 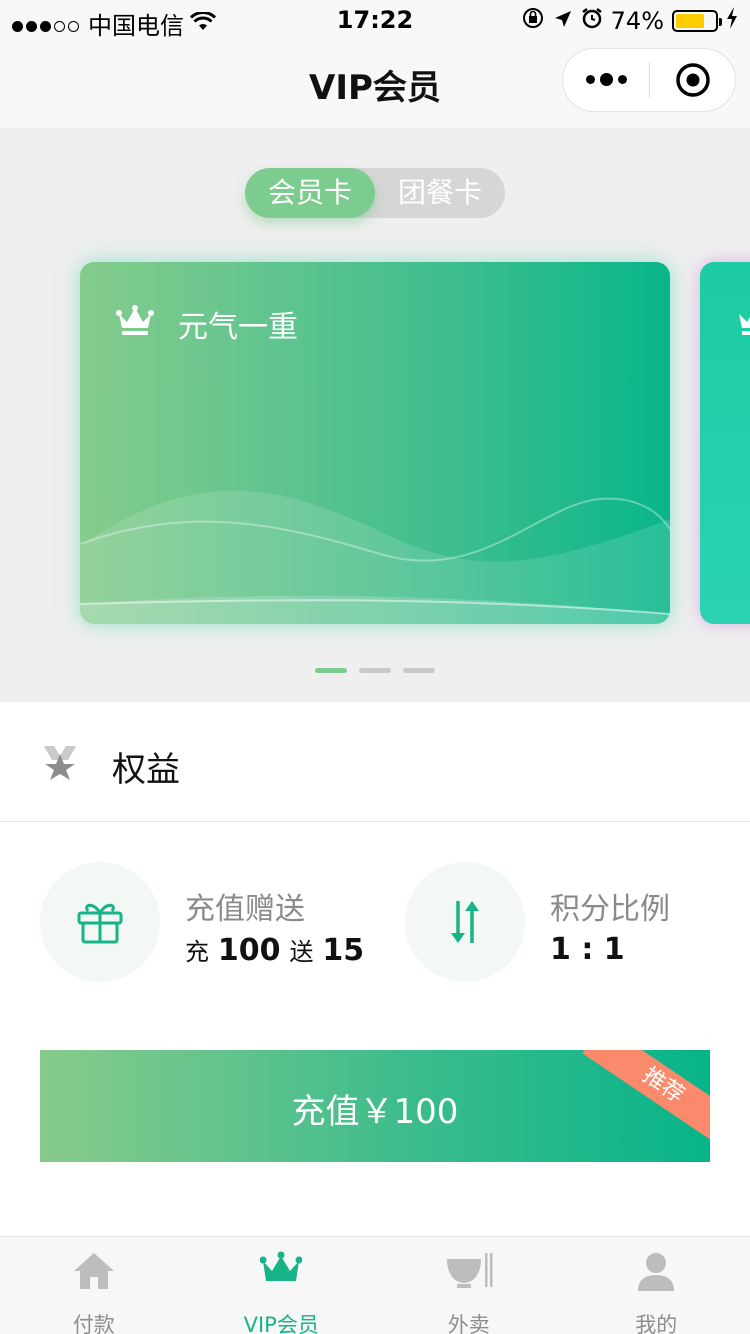 I want to click on status-bar: 中国电信 17:22 74%, so click(x=375, y=20).